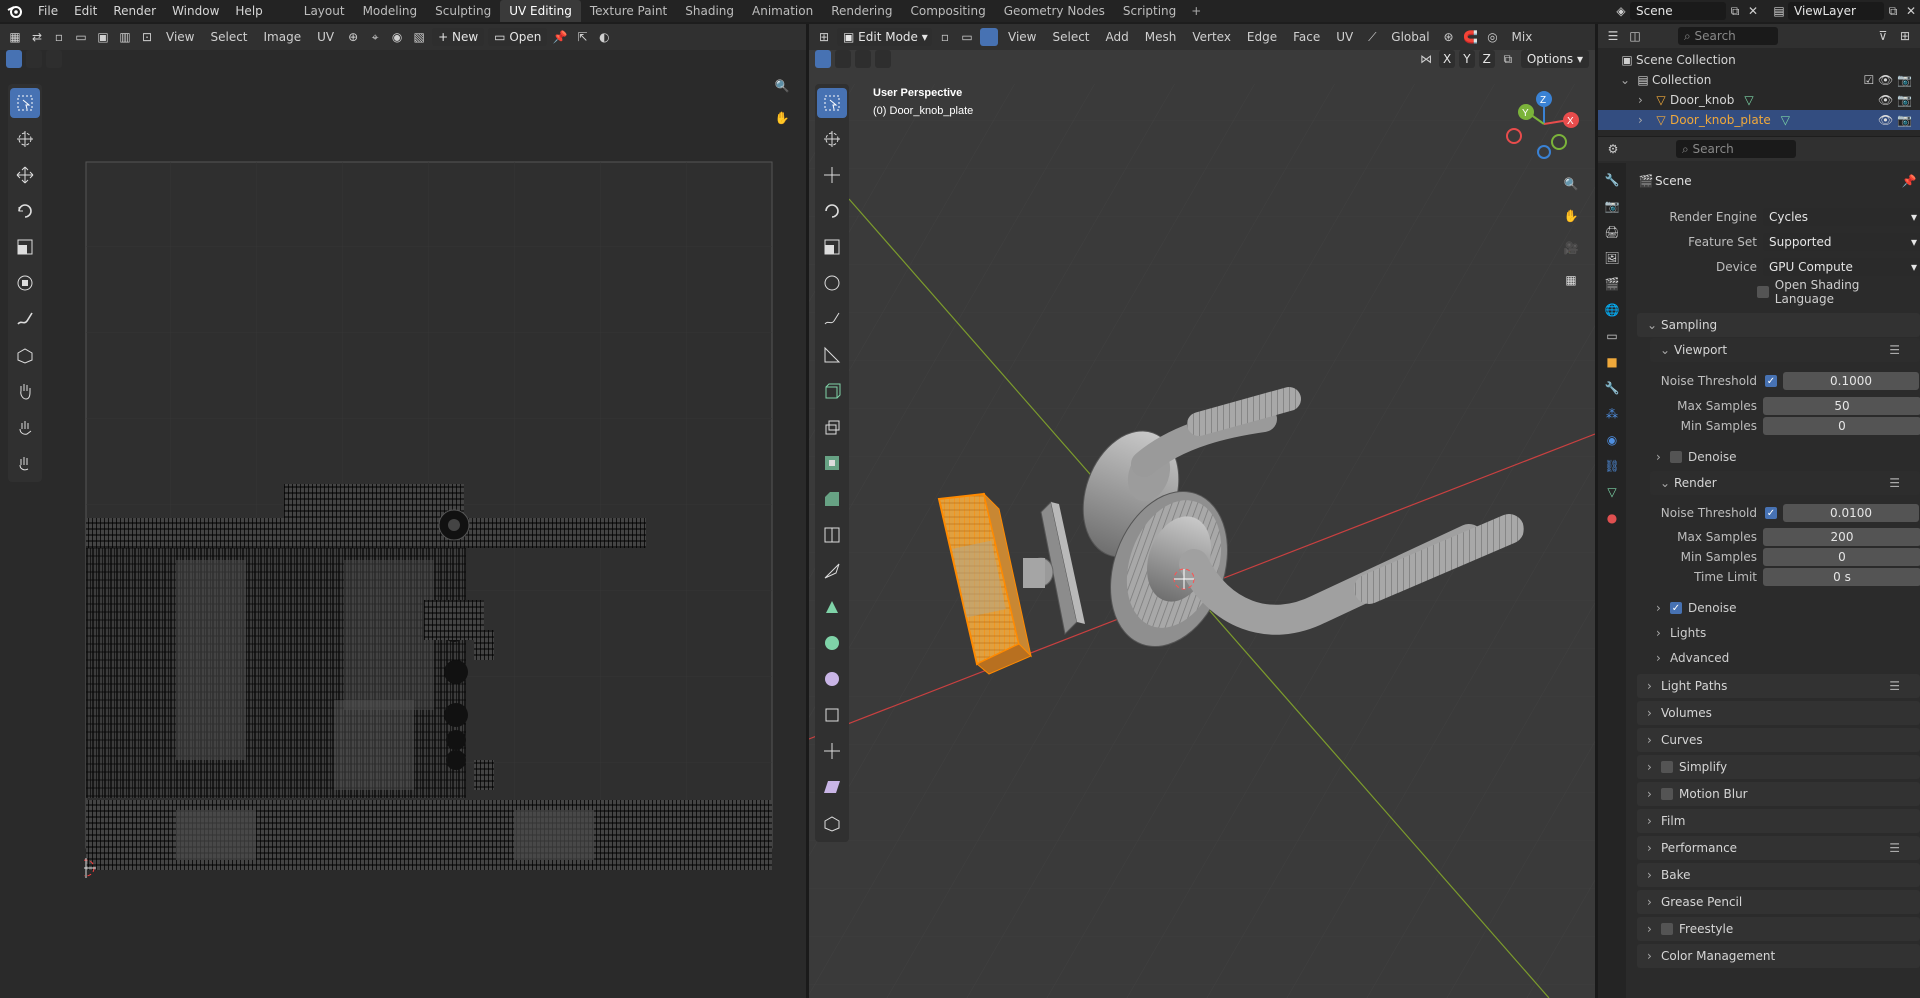 This screenshot has width=1920, height=998. I want to click on r-min-field: 0, so click(1841, 557).